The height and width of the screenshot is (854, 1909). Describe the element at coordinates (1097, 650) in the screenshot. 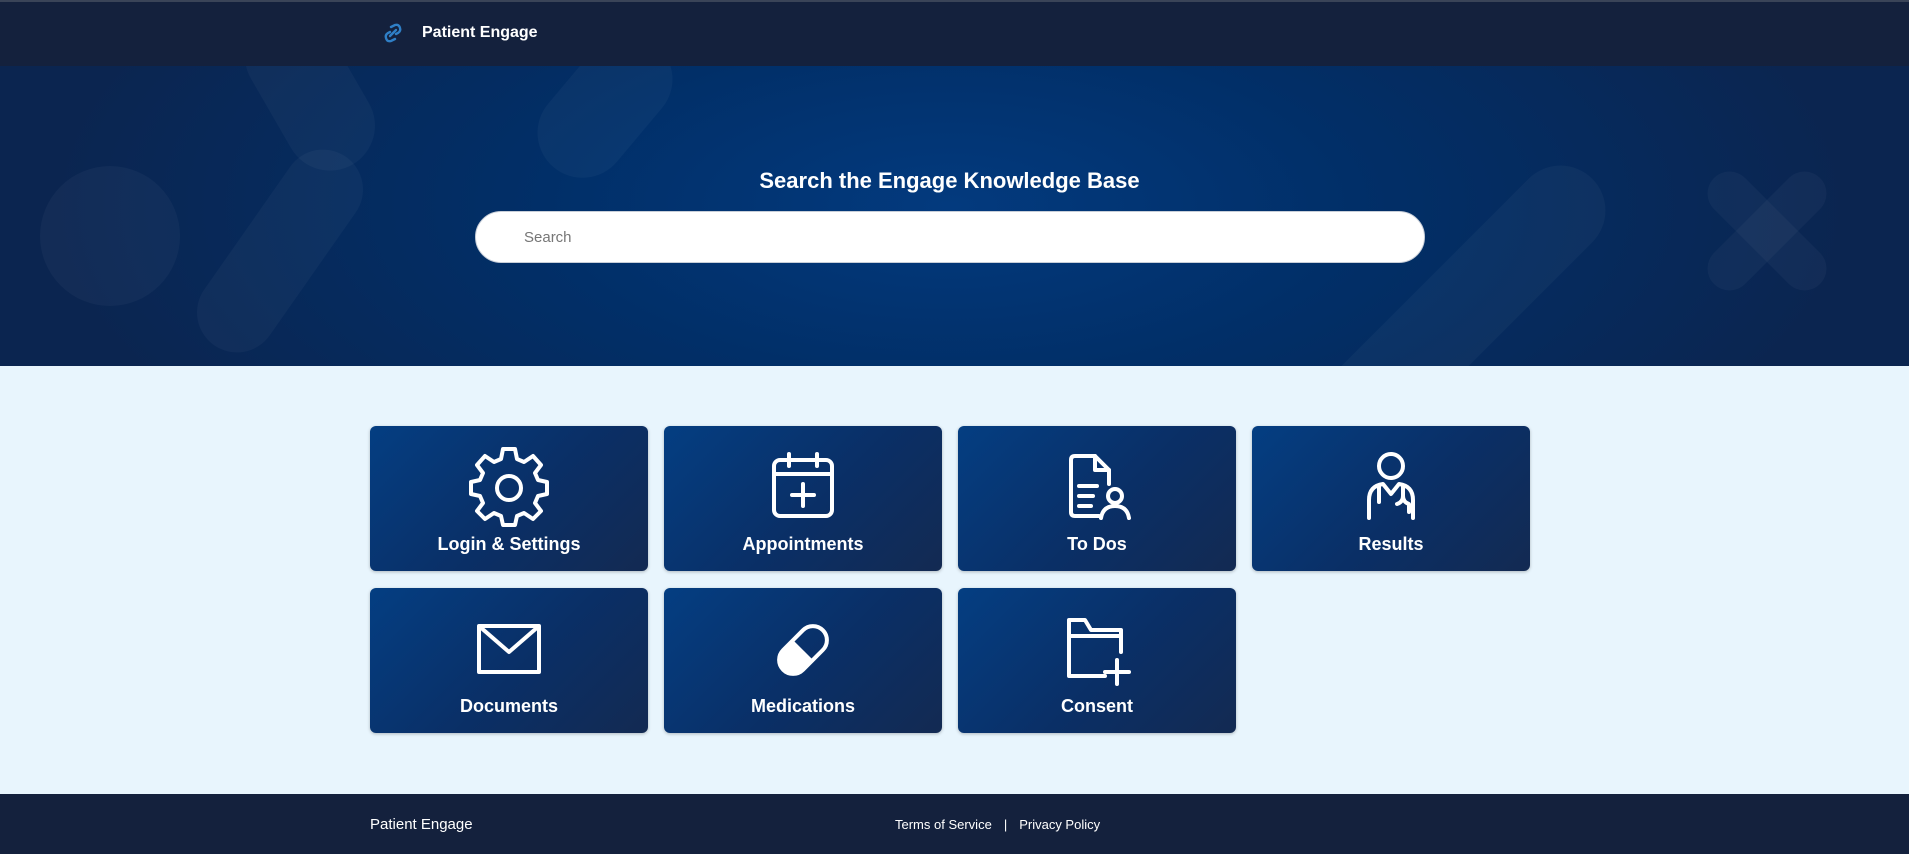

I see `folder-plus-icon` at that location.